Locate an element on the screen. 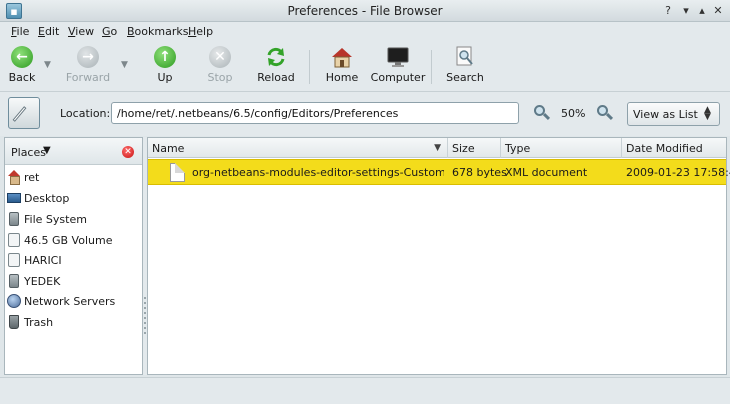 The image size is (730, 404). menu-go: Go is located at coordinates (109, 31).